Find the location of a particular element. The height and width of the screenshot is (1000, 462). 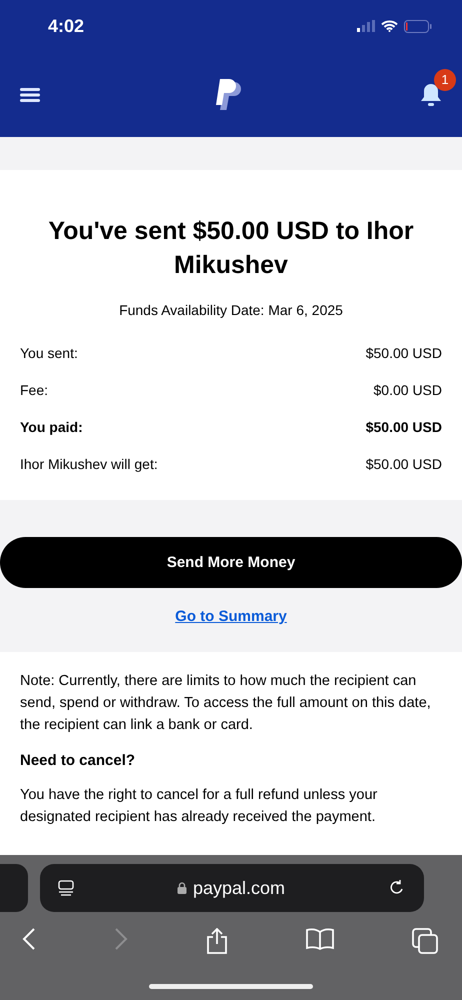

back-icon is located at coordinates (29, 939).